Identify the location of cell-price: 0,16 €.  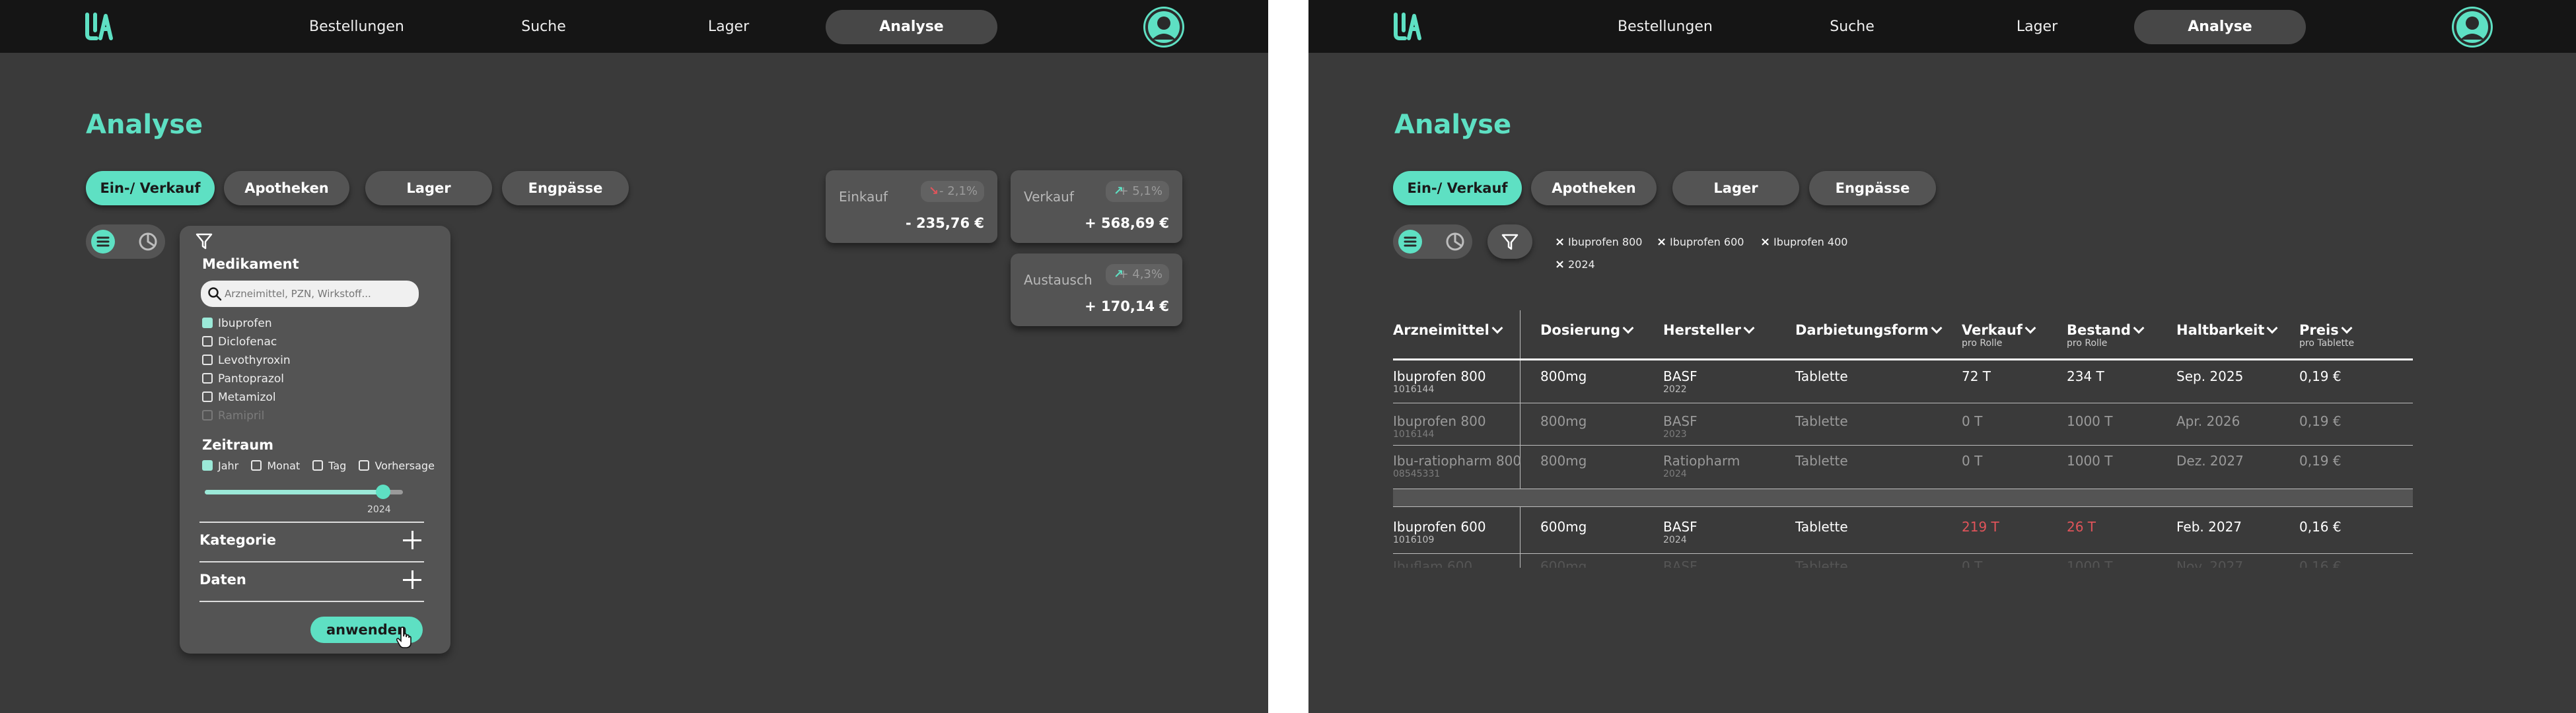
(2320, 527).